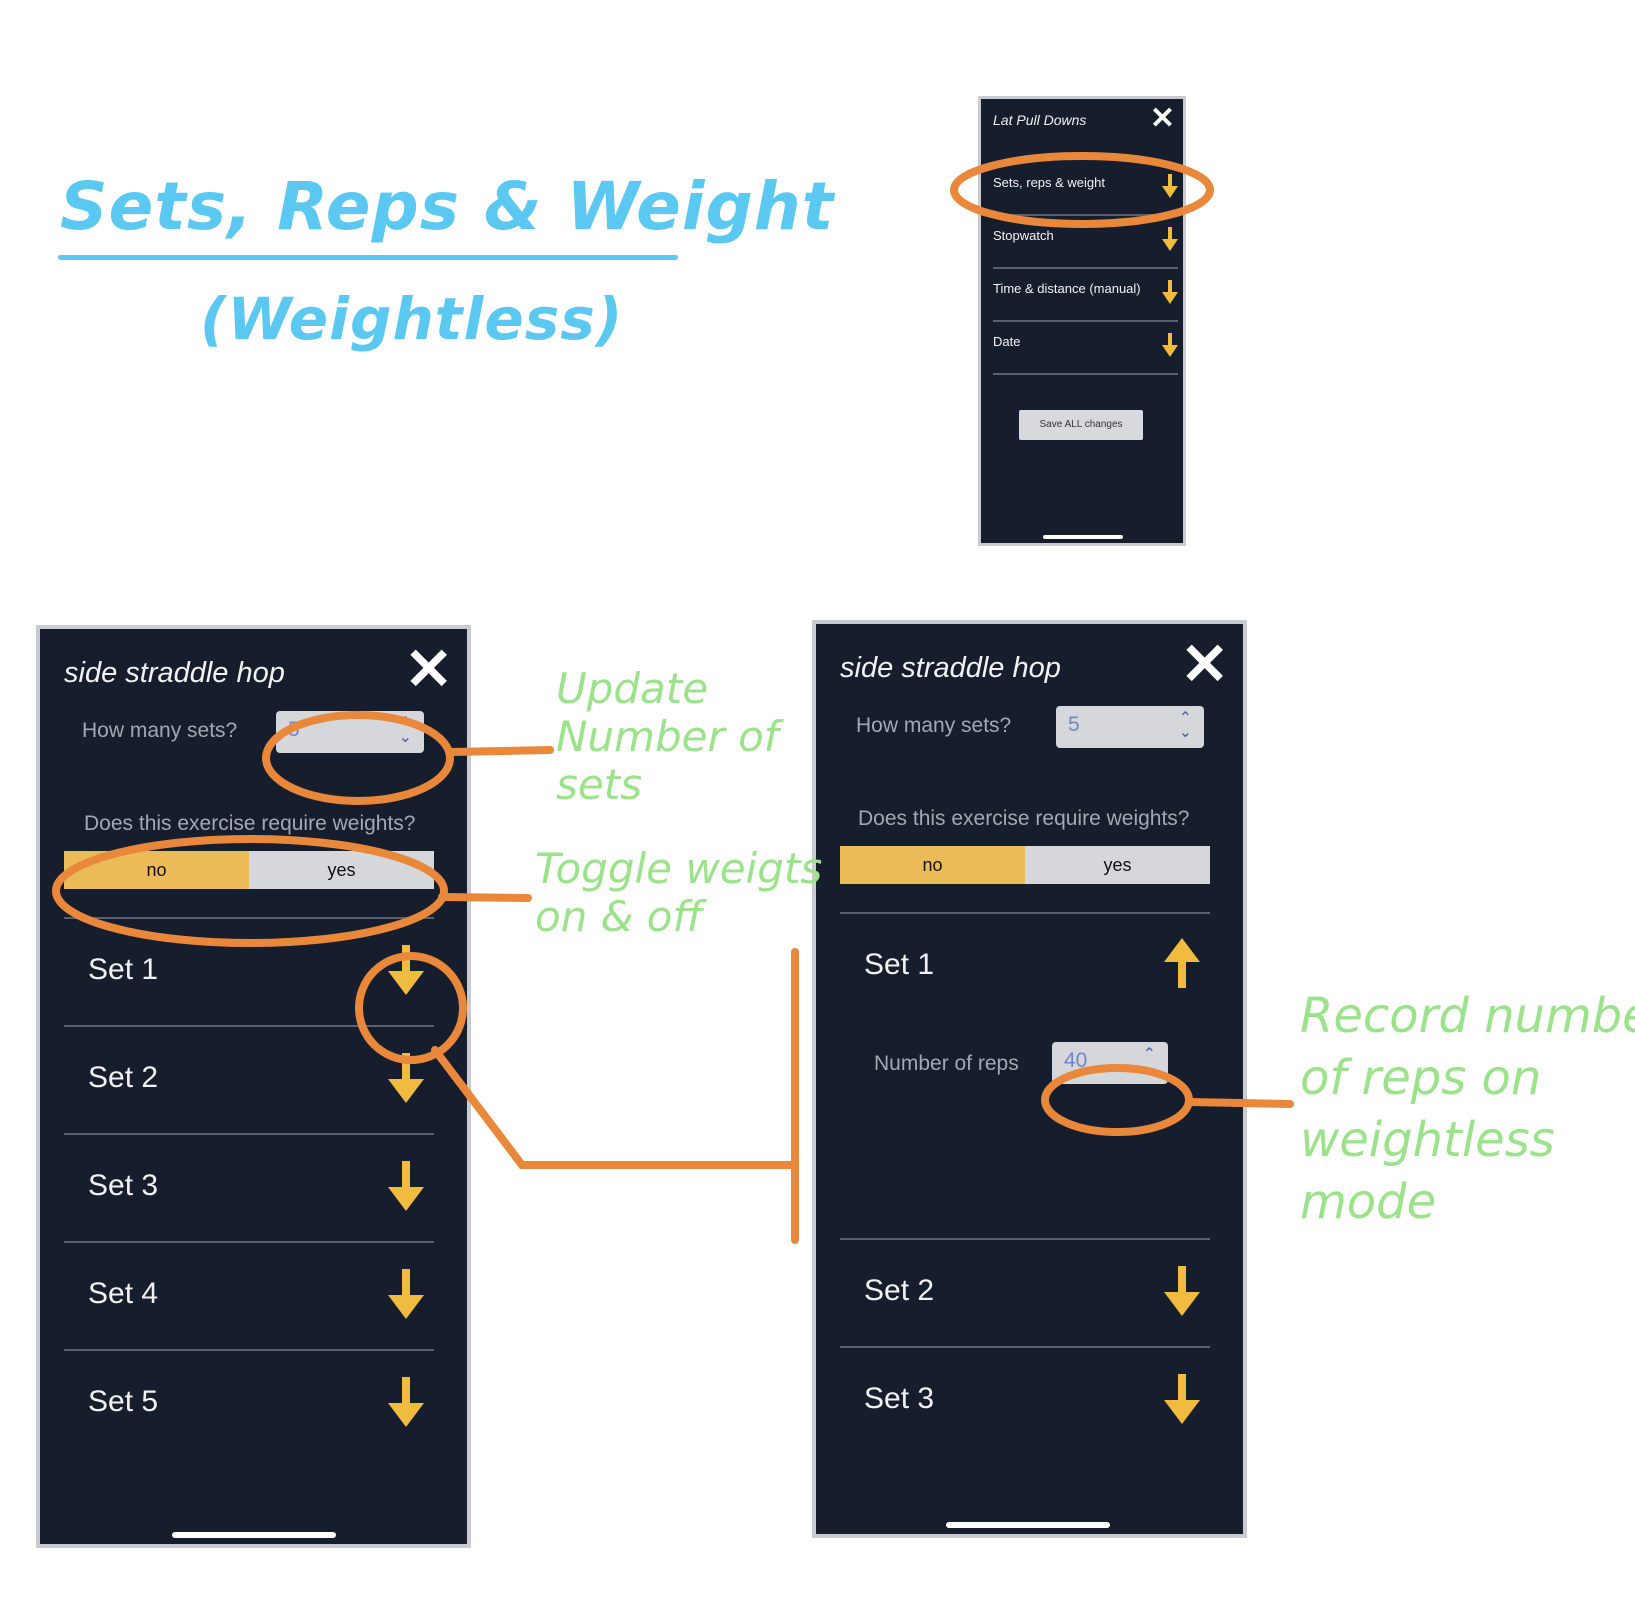 Image resolution: width=1635 pixels, height=1615 pixels. I want to click on highlight-weights-toggle, so click(250, 891).